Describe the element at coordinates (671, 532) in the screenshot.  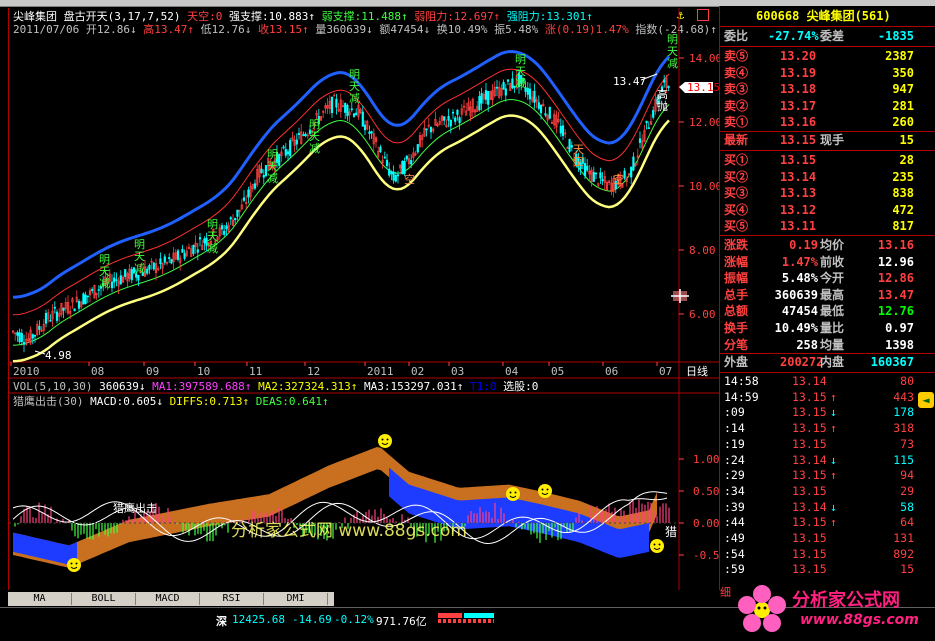
I see `macd-end-label: 猎` at that location.